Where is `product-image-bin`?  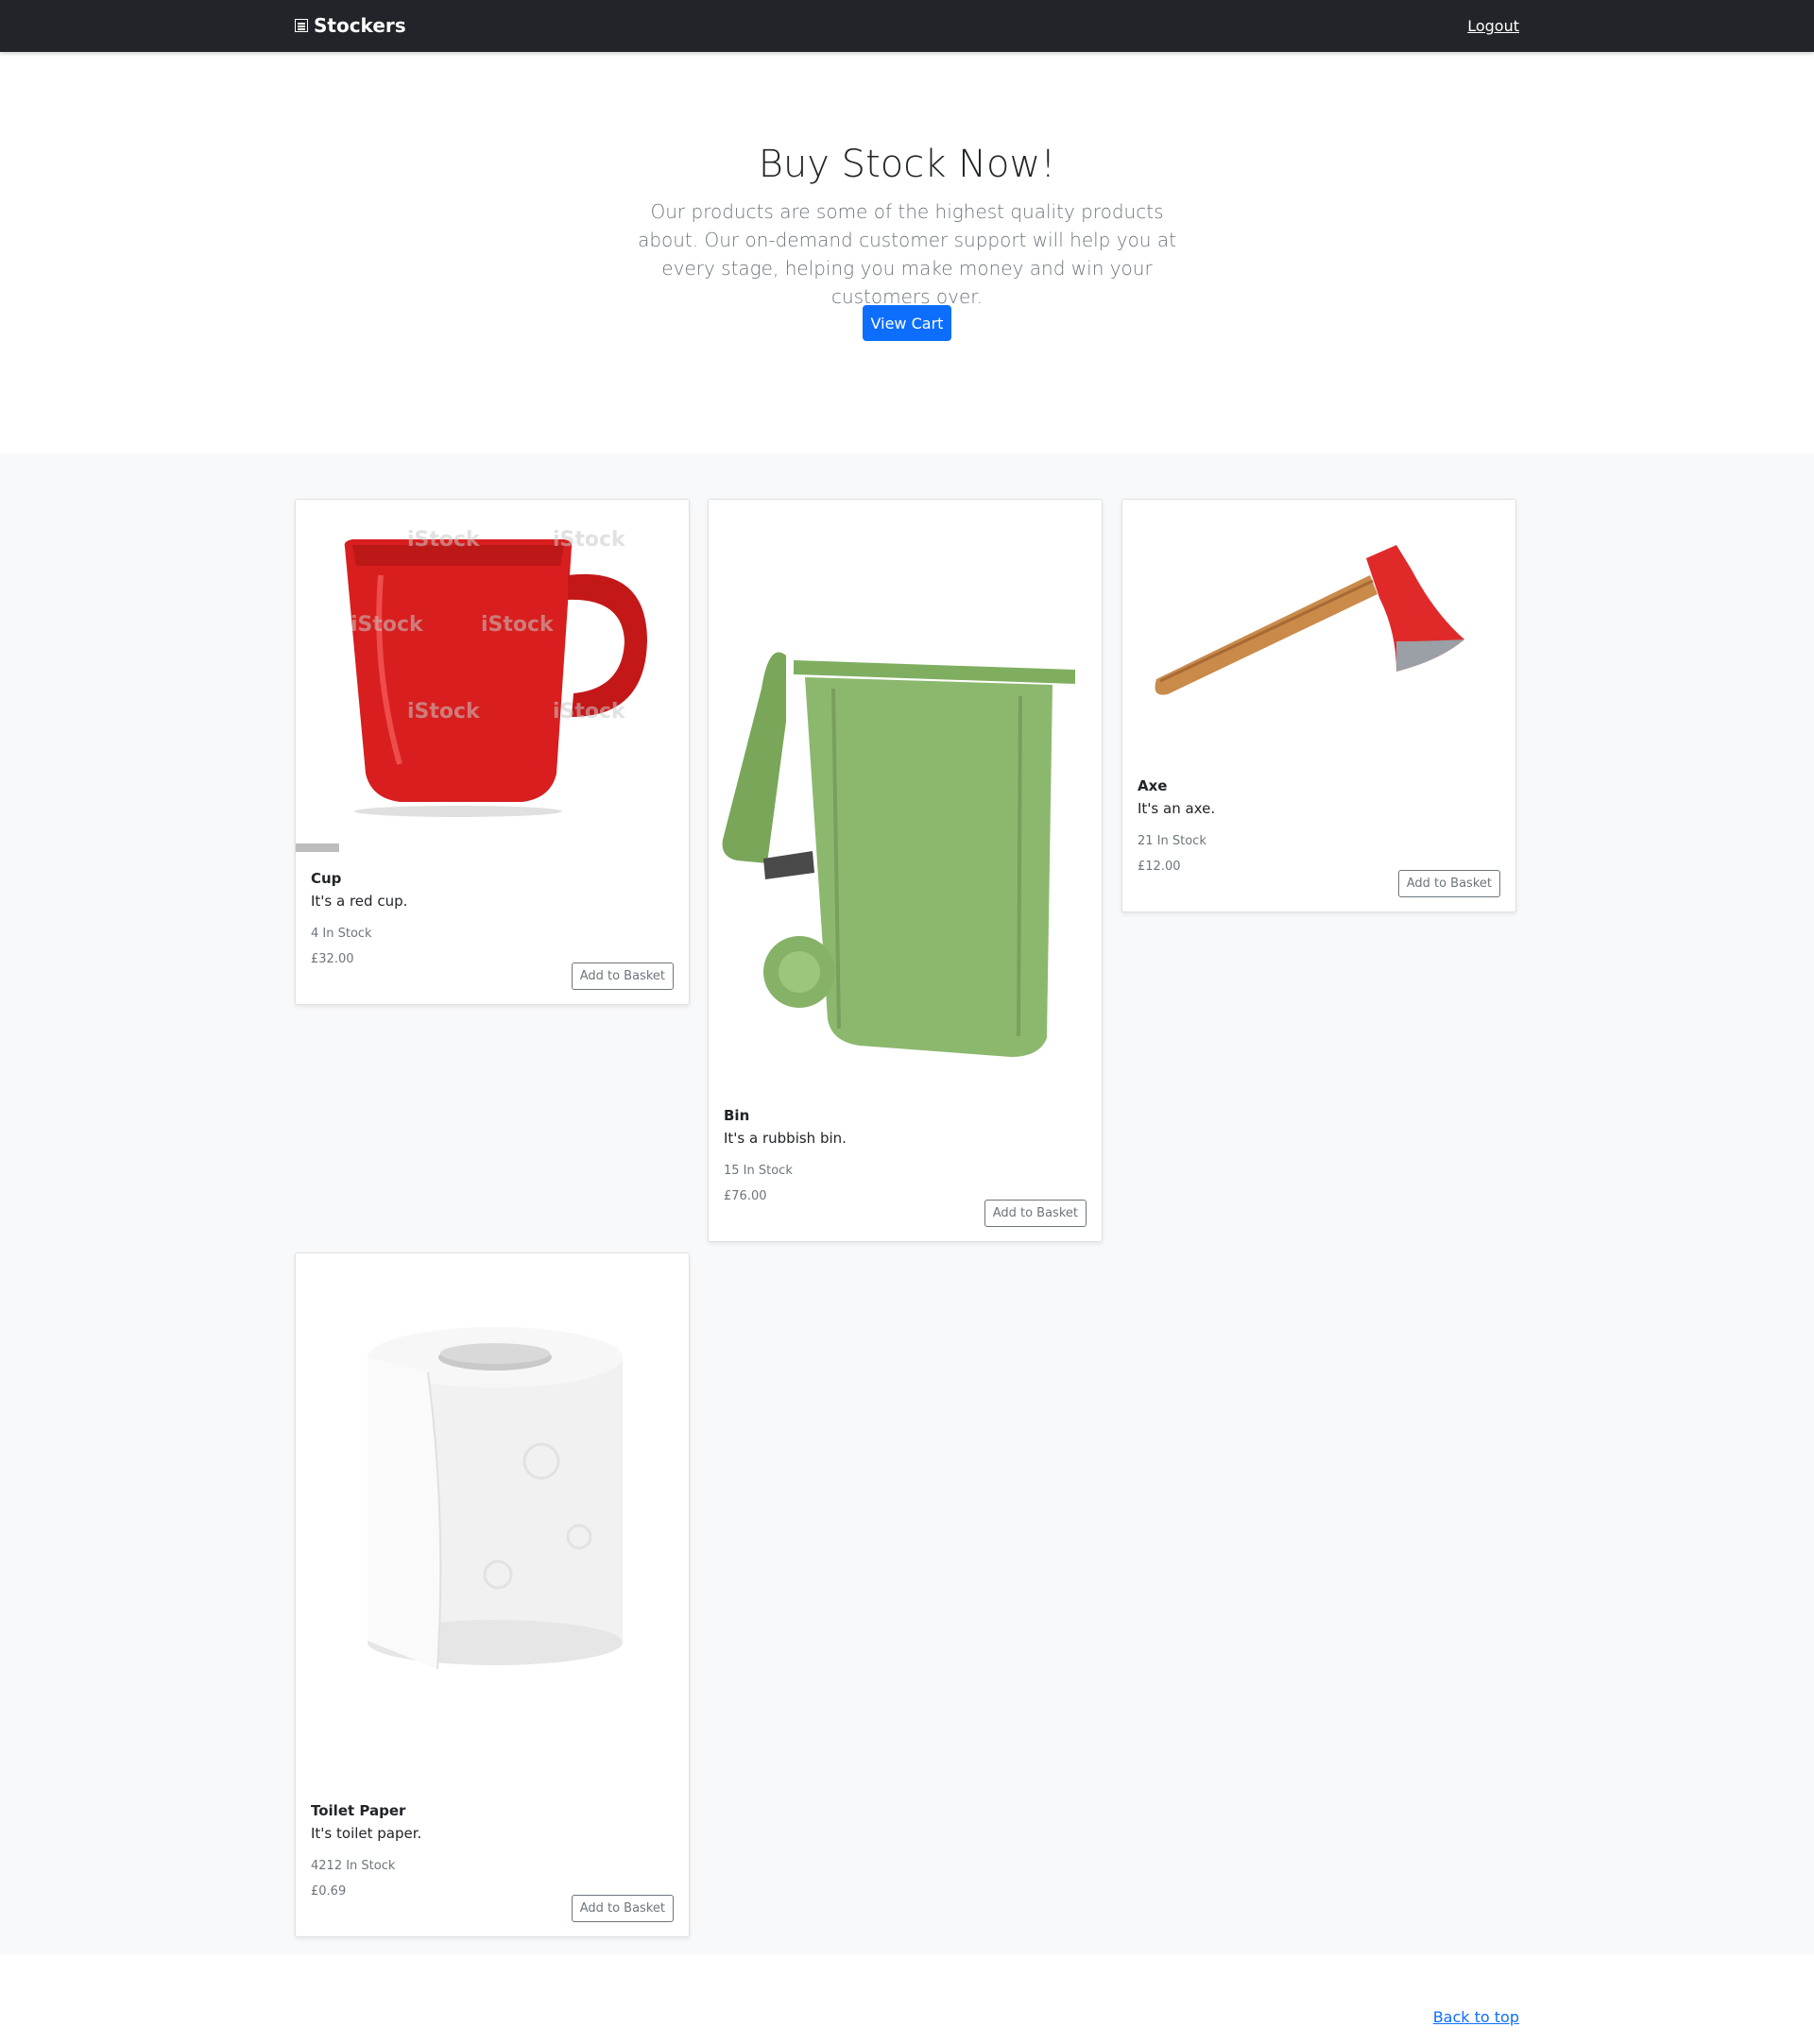
product-image-bin is located at coordinates (906, 796).